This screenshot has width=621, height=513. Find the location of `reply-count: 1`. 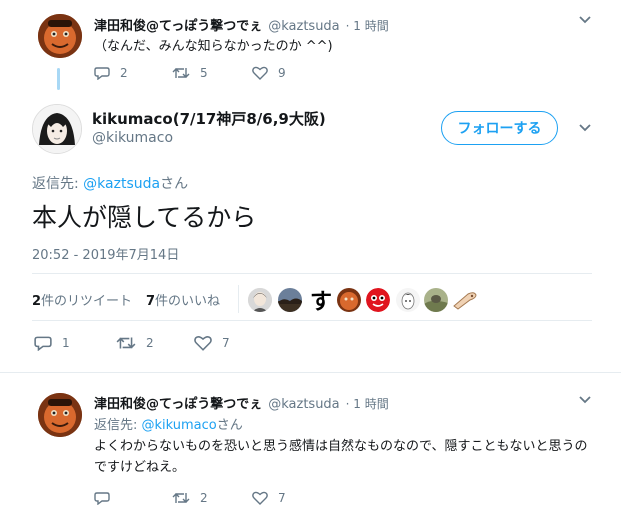

reply-count: 1 is located at coordinates (66, 343).